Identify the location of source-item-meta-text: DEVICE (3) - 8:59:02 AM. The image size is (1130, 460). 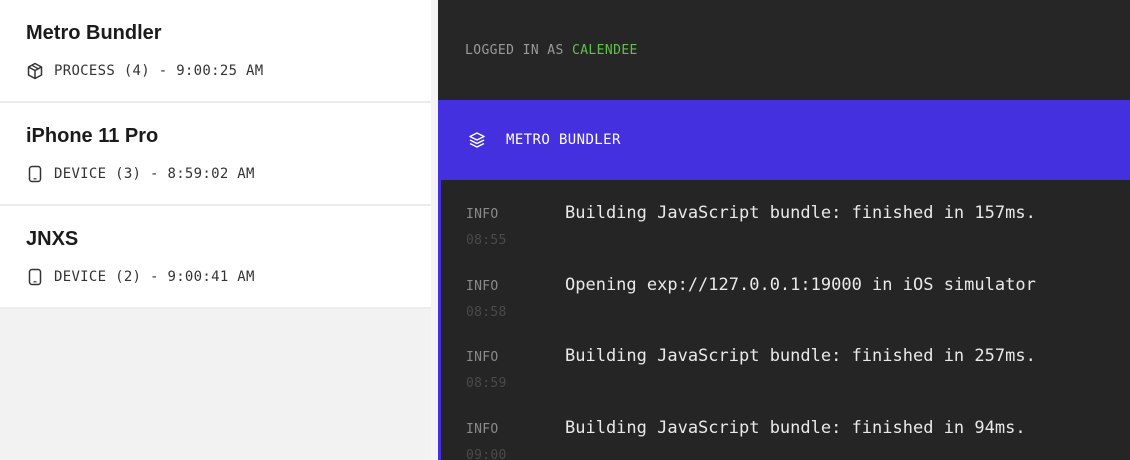
(154, 174).